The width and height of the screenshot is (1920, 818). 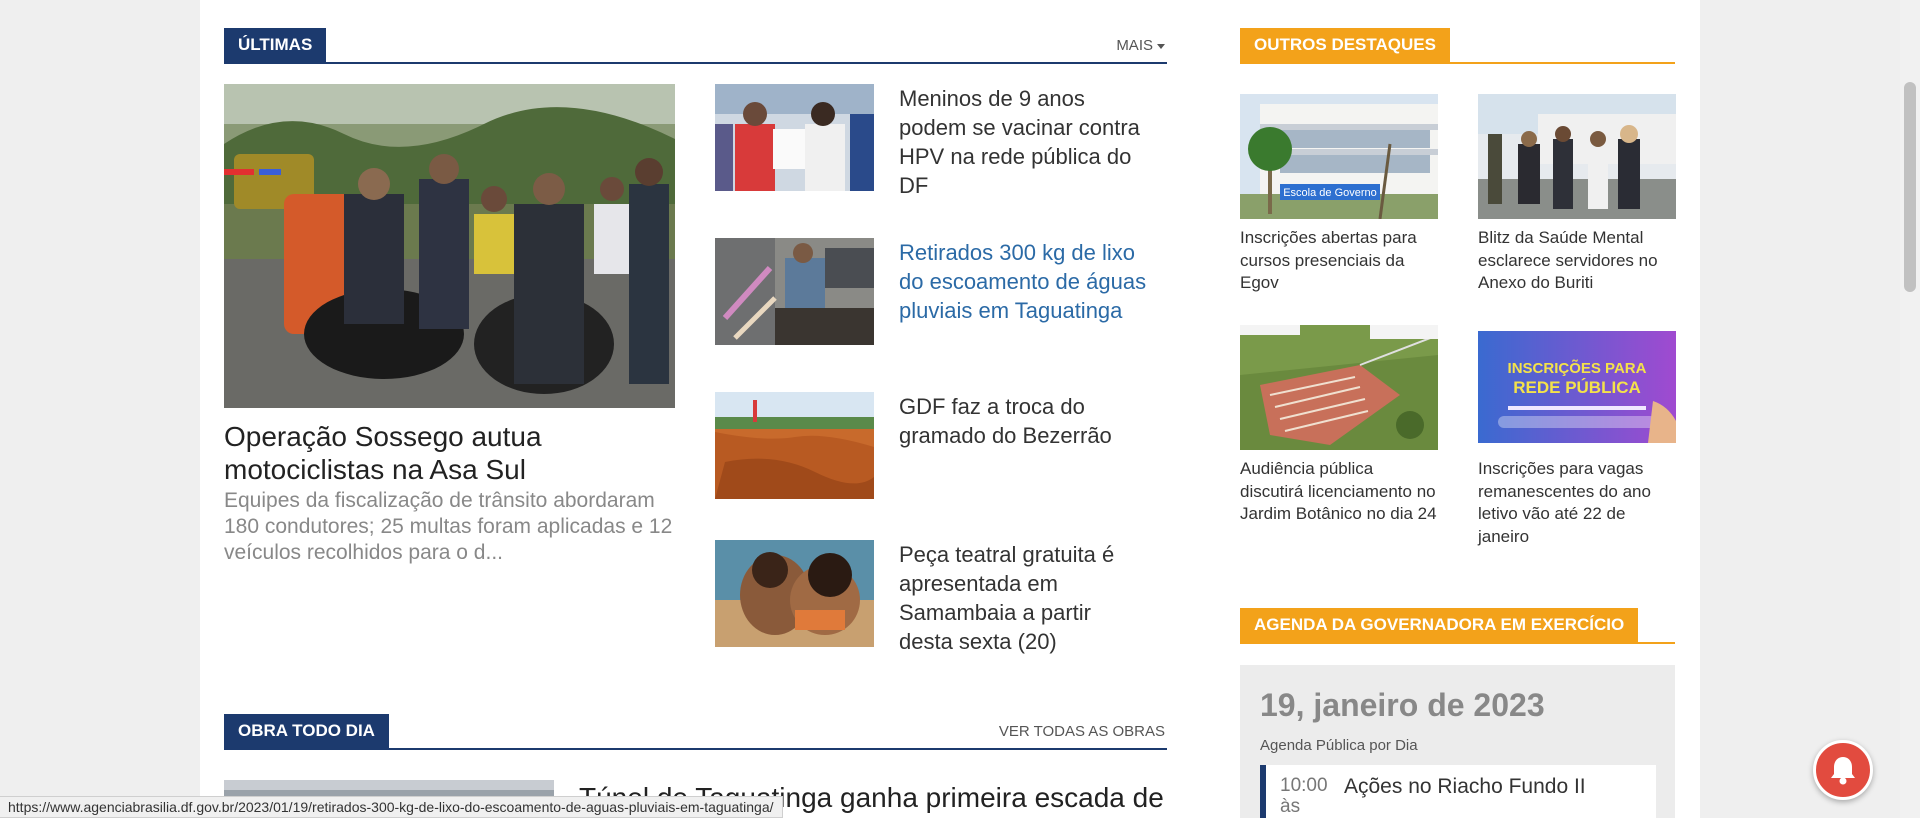 What do you see at coordinates (794, 291) in the screenshot?
I see `news-image-lixo` at bounding box center [794, 291].